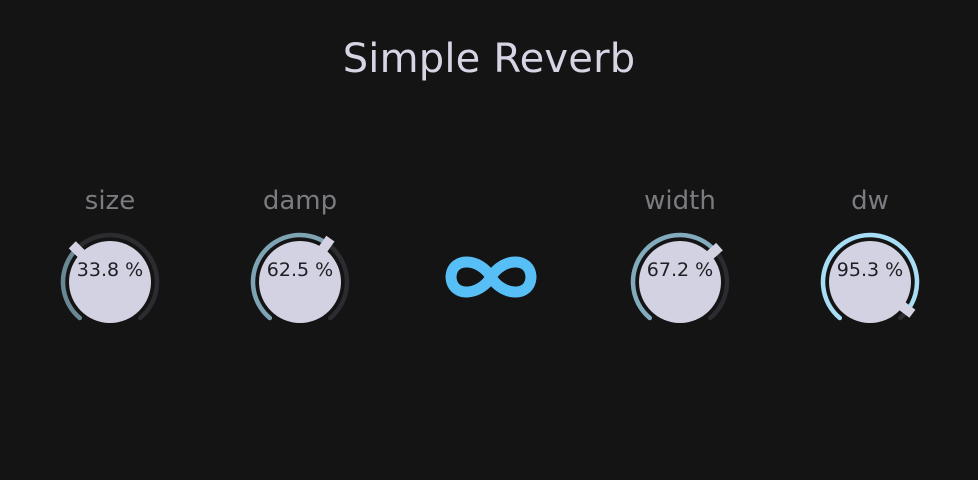 Image resolution: width=978 pixels, height=480 pixels. I want to click on knob-dw-dial, so click(870, 282).